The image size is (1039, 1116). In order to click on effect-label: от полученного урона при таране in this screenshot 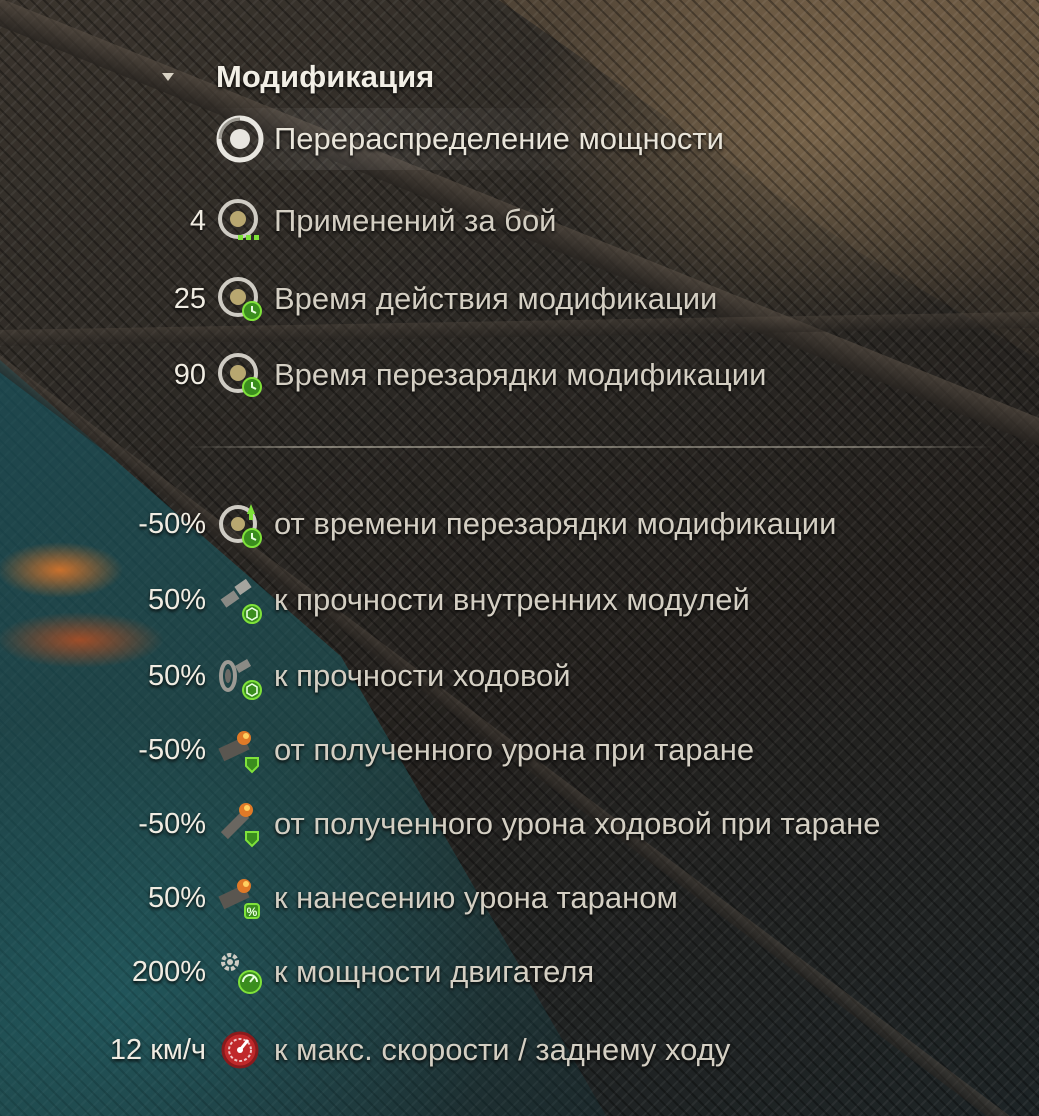, I will do `click(514, 749)`.